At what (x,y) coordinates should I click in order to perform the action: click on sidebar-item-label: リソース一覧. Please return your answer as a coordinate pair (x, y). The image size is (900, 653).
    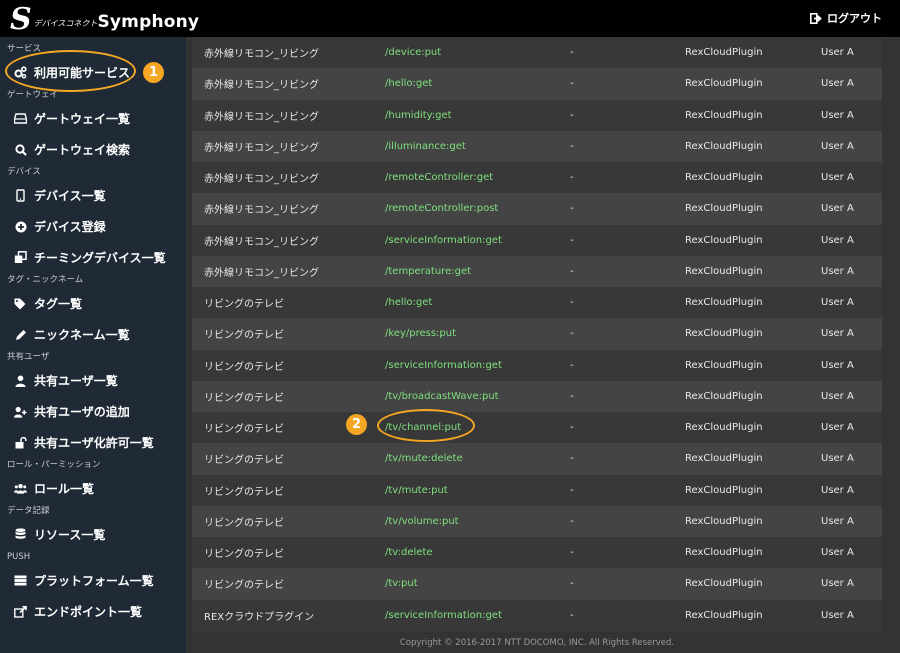
    Looking at the image, I should click on (70, 535).